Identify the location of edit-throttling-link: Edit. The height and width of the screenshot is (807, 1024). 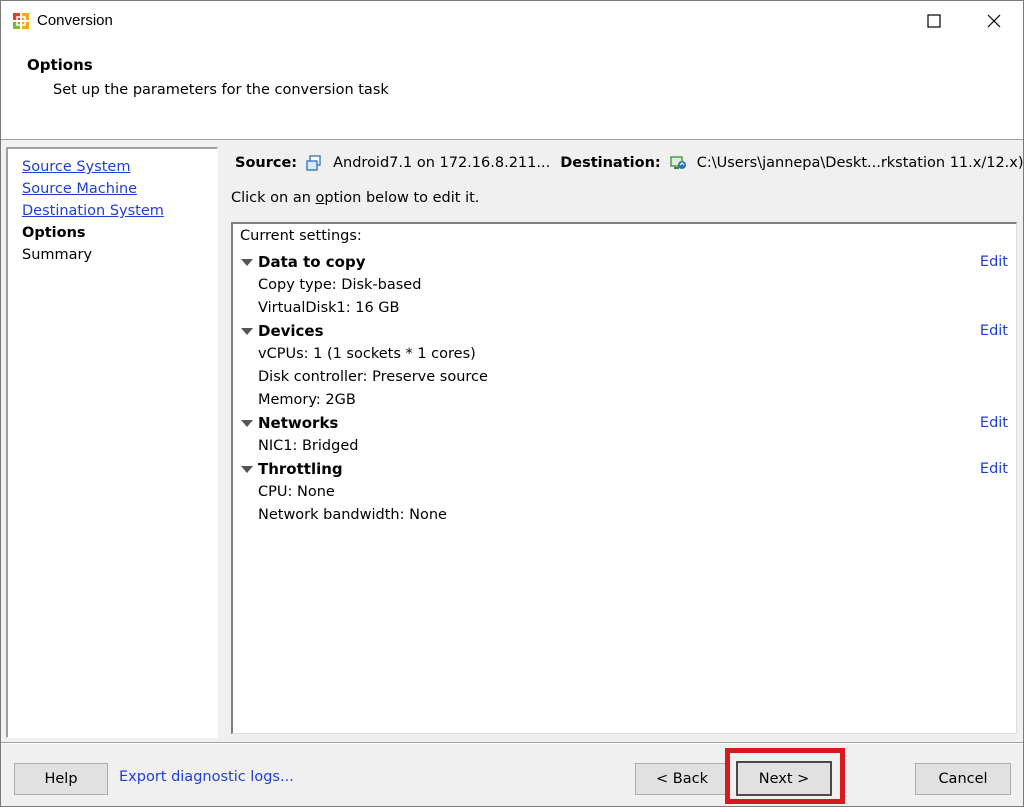
(994, 469).